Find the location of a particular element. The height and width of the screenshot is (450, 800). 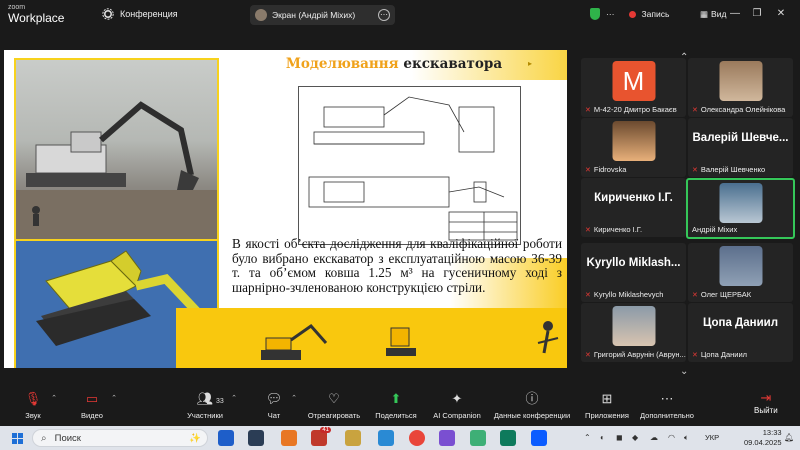

excavator-photo-art is located at coordinates (116, 170).